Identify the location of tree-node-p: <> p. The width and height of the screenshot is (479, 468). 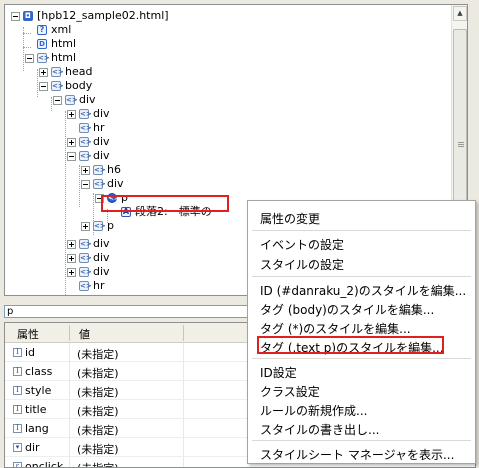
(97, 226).